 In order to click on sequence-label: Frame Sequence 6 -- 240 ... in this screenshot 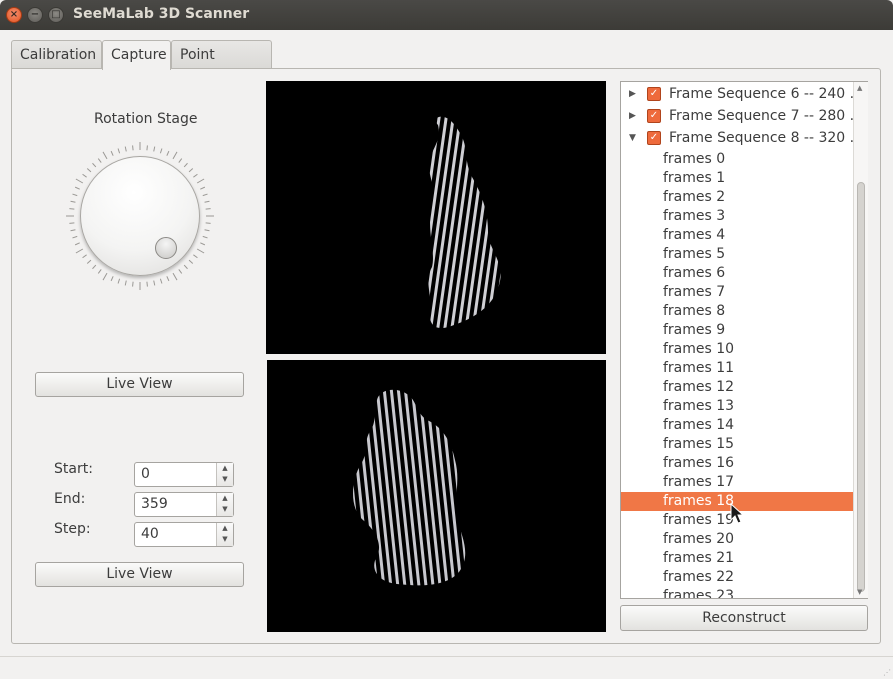, I will do `click(766, 94)`.